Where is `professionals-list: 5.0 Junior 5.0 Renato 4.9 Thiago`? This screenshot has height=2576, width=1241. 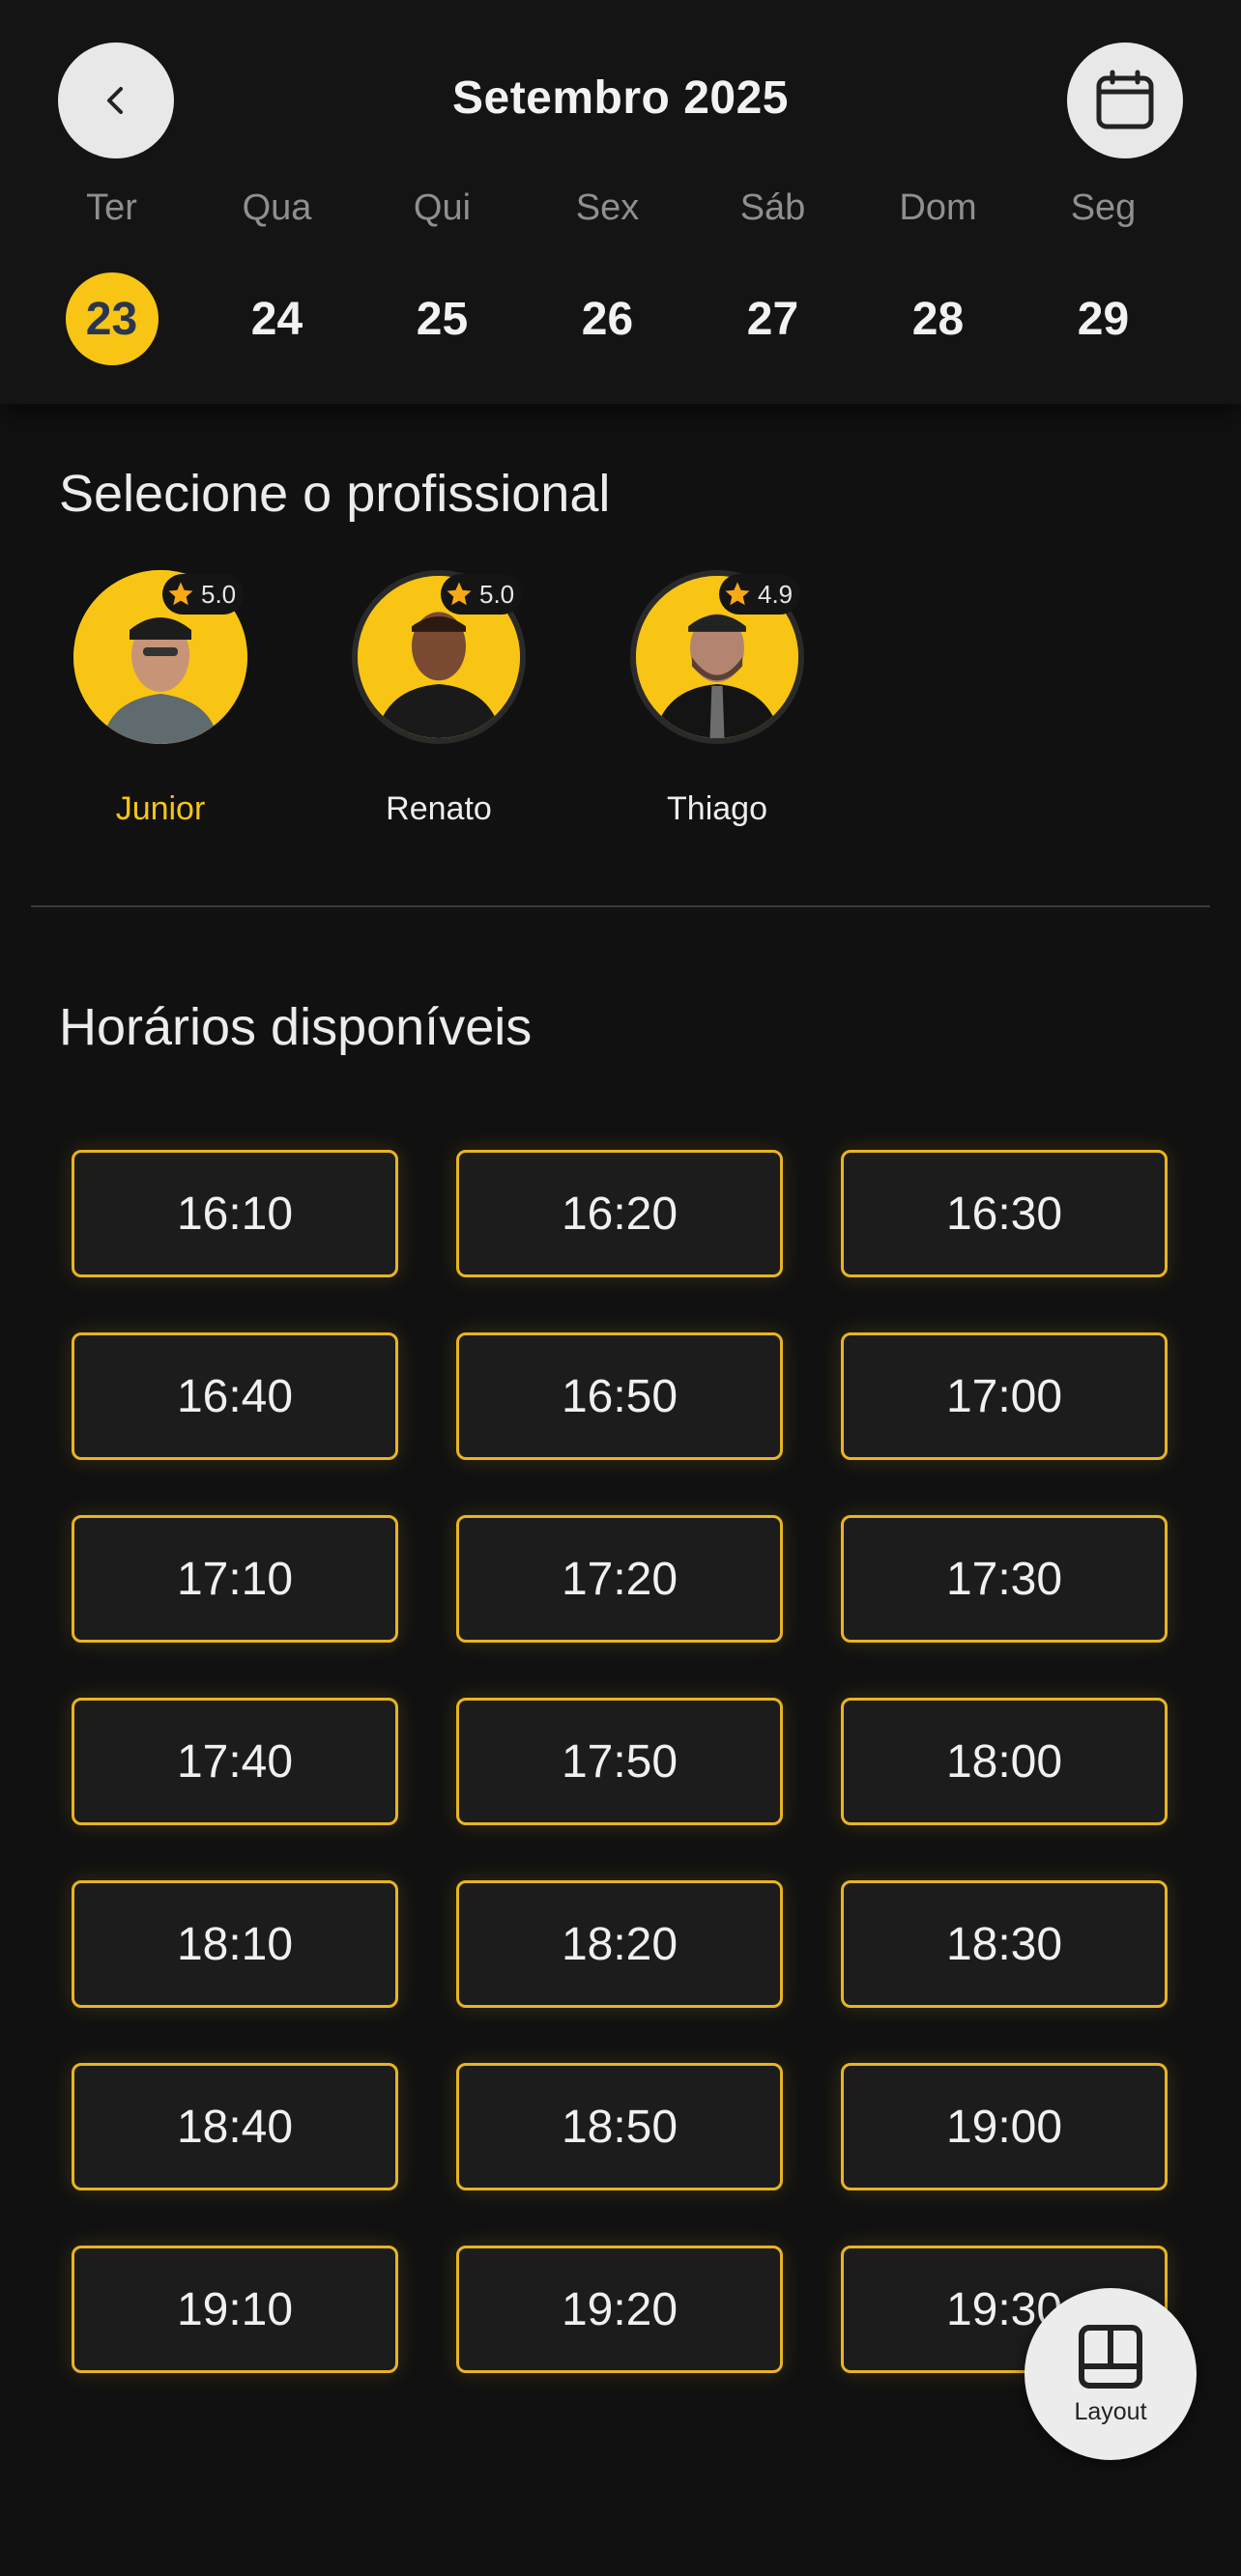
professionals-list: 5.0 Junior 5.0 Renato 4.9 Thiago is located at coordinates (475, 699).